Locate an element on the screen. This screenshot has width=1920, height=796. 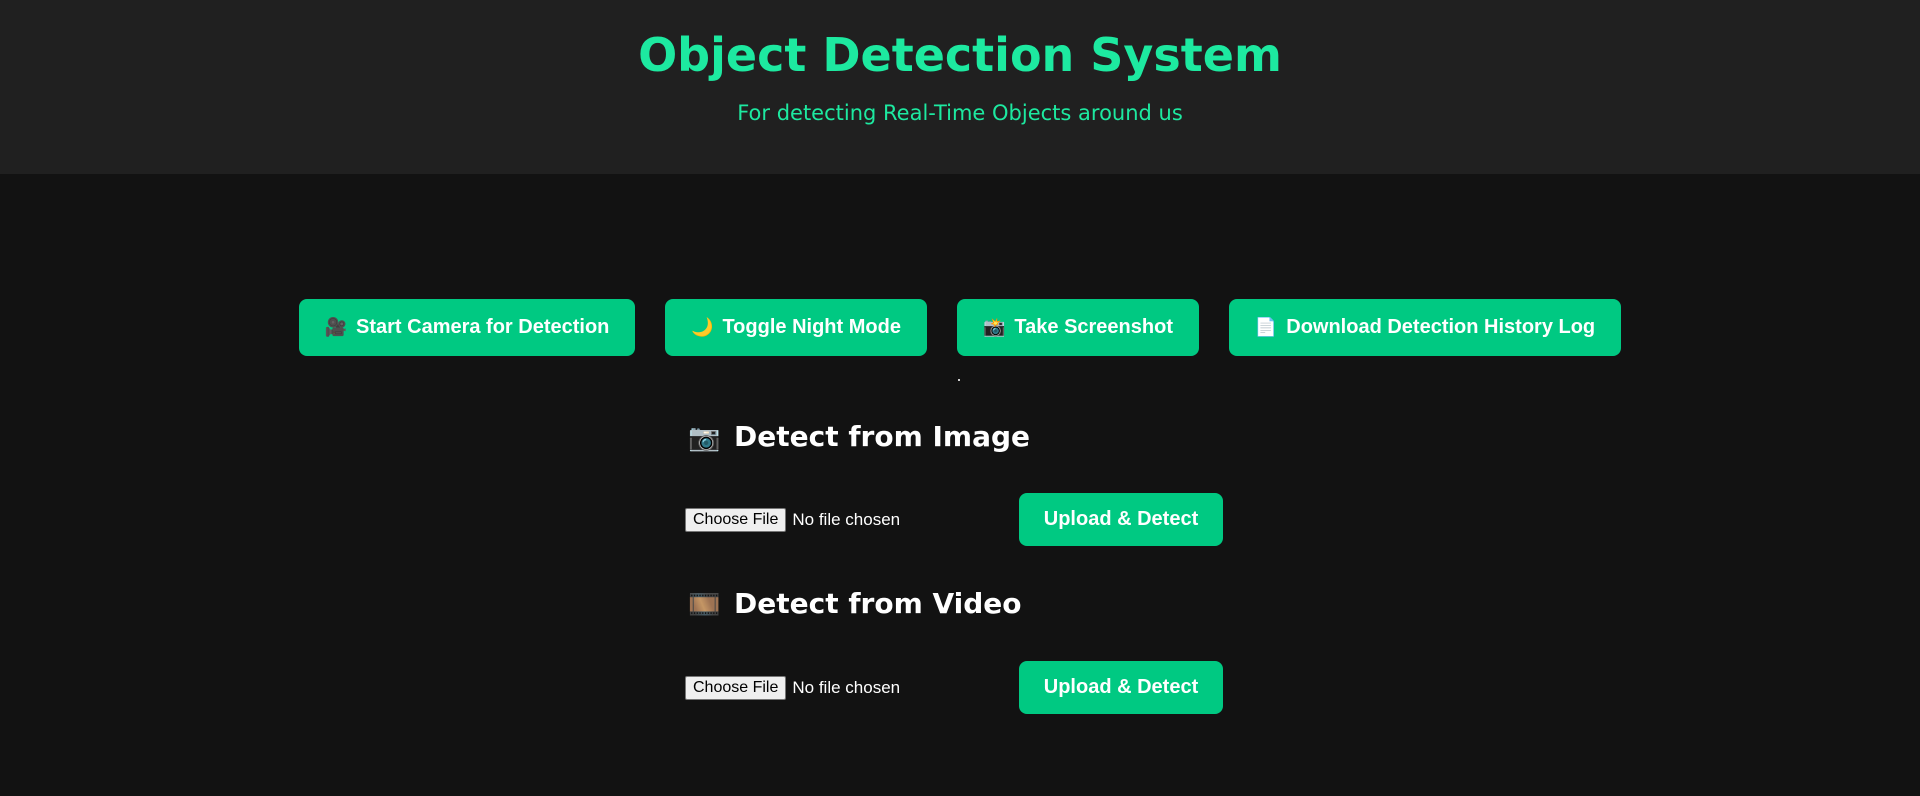
image-upload-detect-label: Upload & Detect is located at coordinates (1121, 519).